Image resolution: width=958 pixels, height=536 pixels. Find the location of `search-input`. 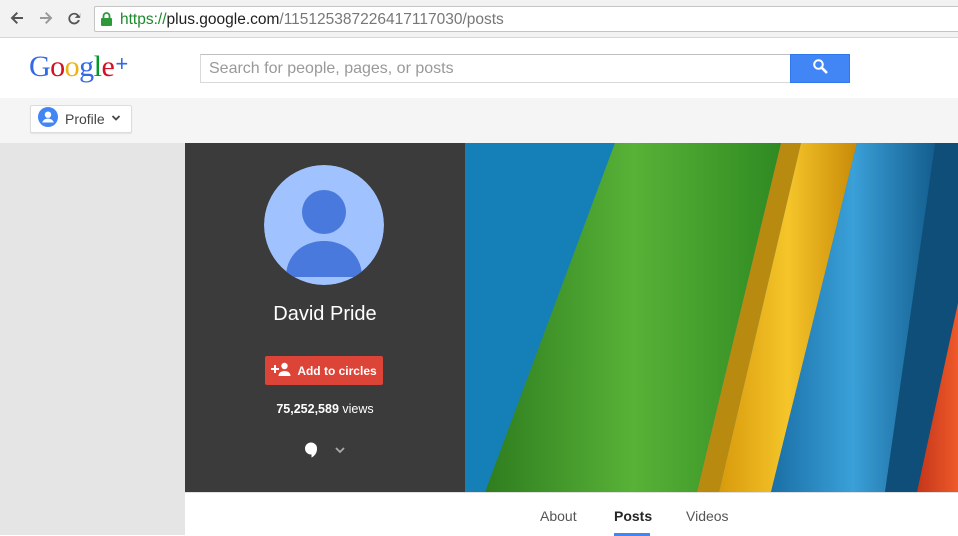

search-input is located at coordinates (495, 68).